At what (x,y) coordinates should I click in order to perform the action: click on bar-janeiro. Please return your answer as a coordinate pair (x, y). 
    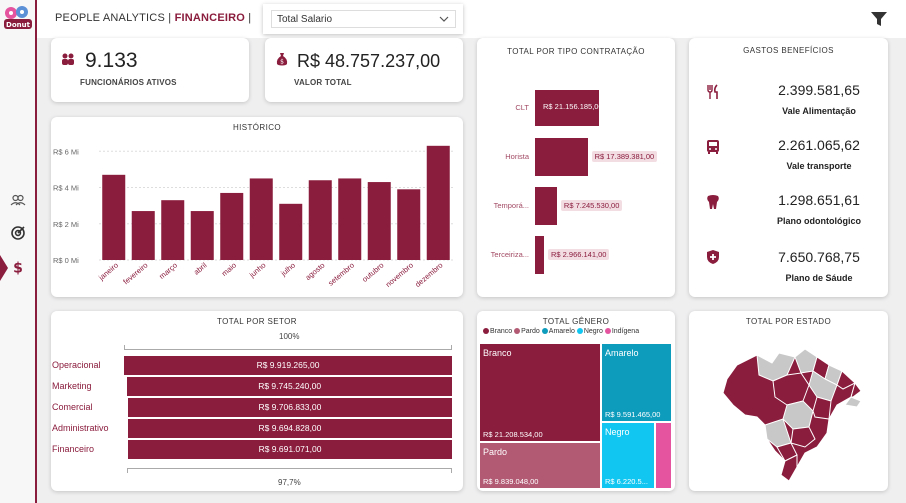
    Looking at the image, I should click on (114, 217).